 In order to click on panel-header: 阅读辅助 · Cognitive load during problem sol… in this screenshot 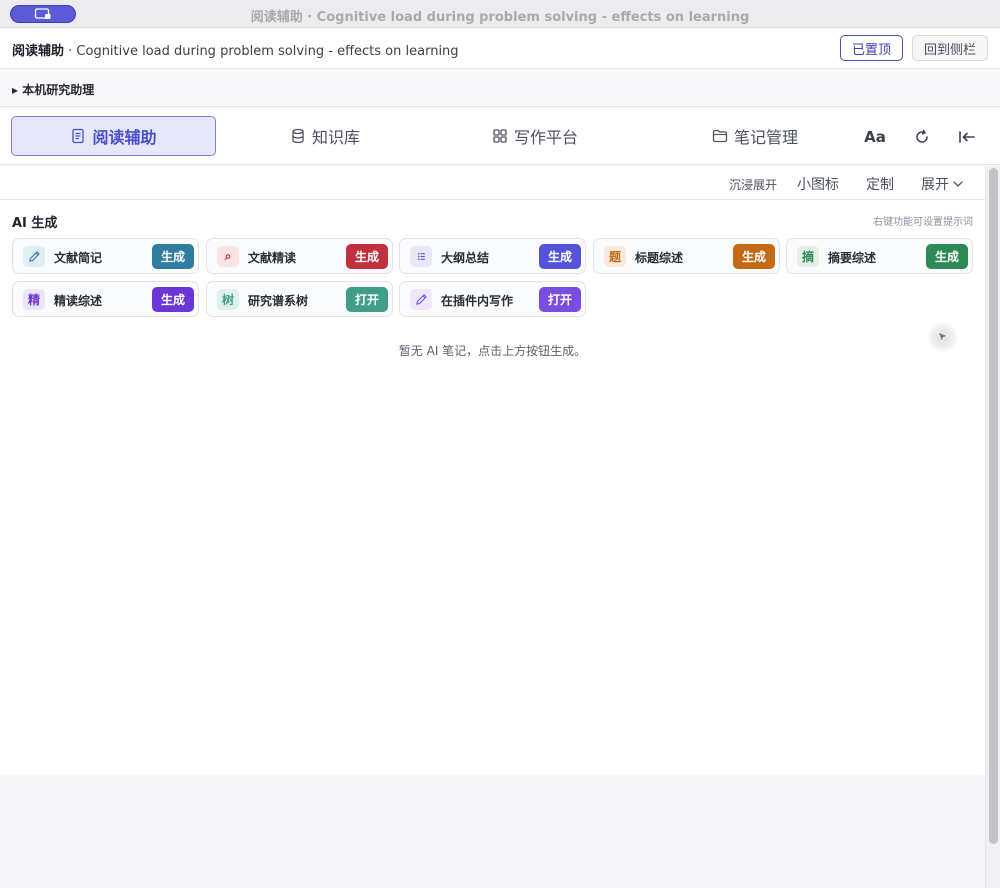, I will do `click(500, 49)`.